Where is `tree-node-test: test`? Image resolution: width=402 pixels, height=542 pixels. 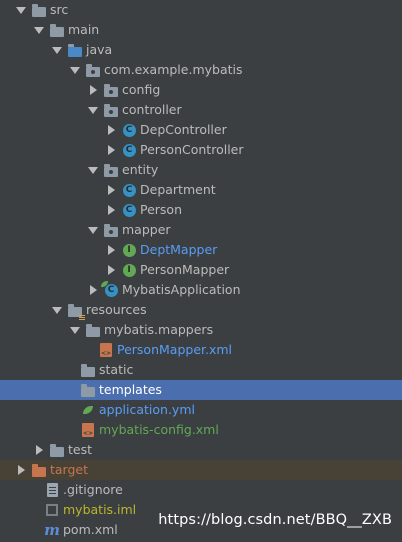 tree-node-test: test is located at coordinates (201, 450).